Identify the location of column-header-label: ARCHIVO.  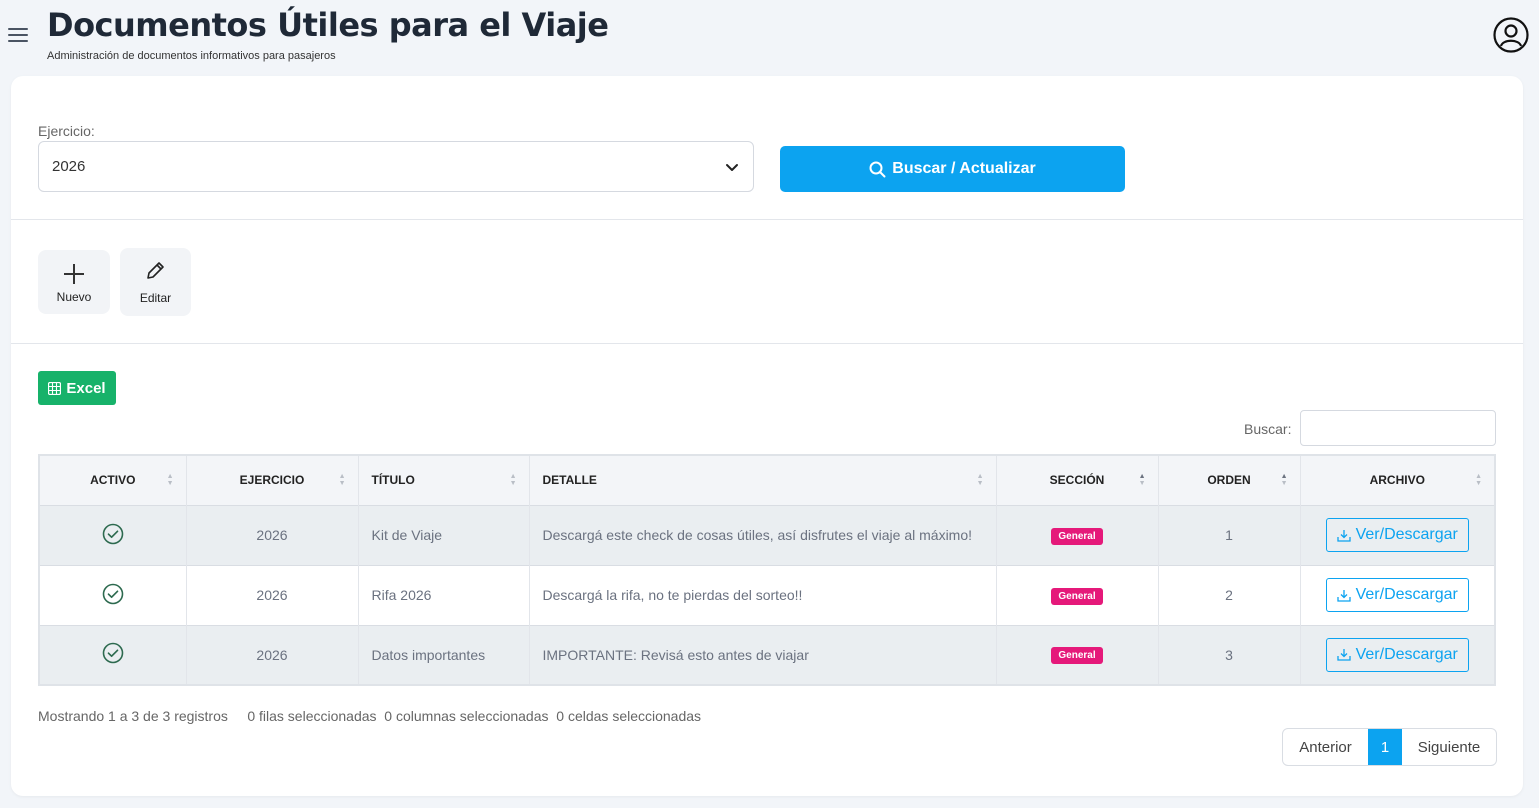
(1397, 480).